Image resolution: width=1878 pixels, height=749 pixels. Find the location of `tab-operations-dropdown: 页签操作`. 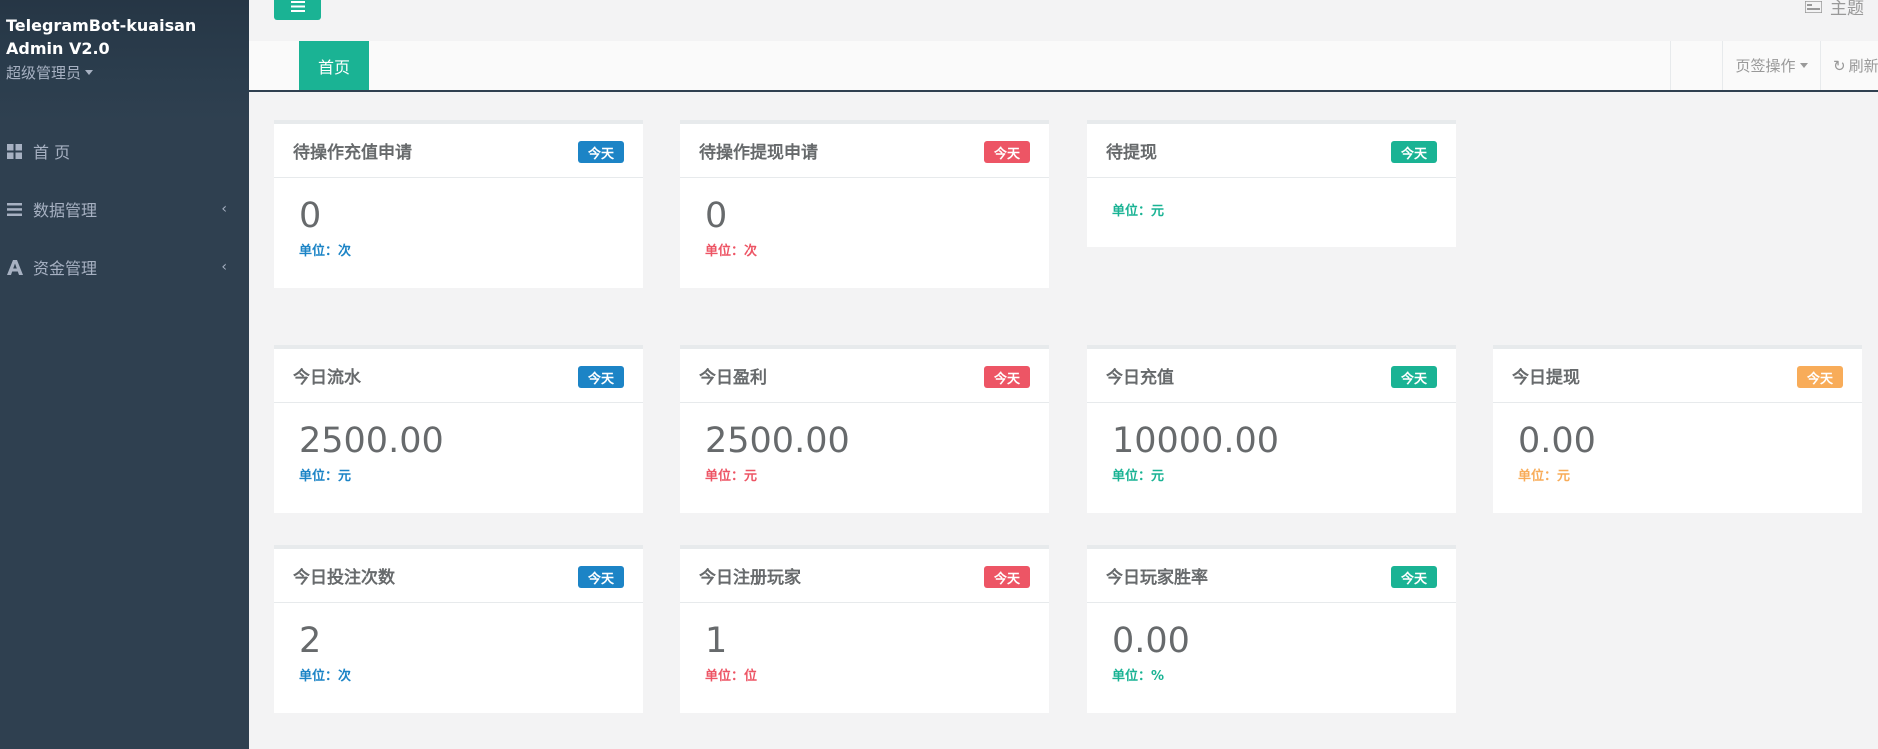

tab-operations-dropdown: 页签操作 is located at coordinates (1771, 65).